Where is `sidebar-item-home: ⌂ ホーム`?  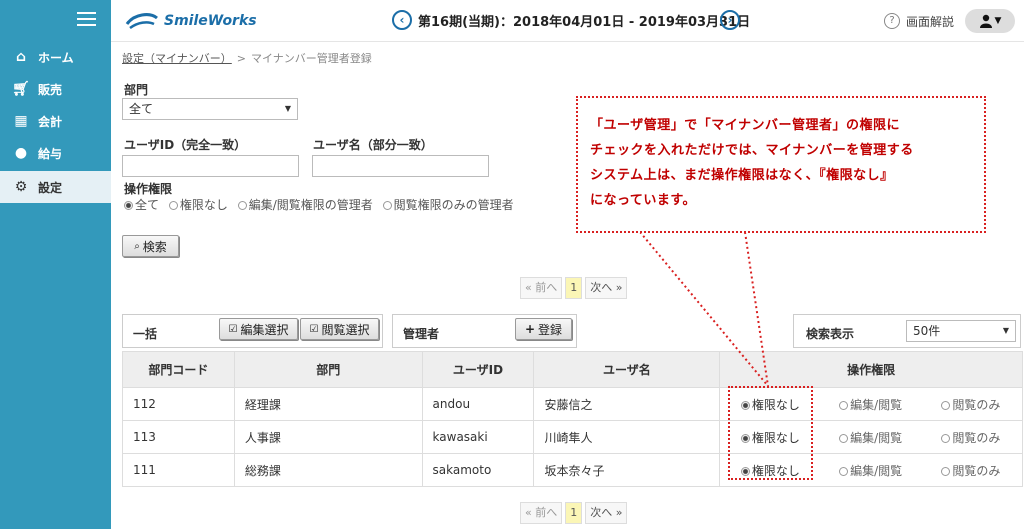
sidebar-item-home: ⌂ ホーム is located at coordinates (55, 57).